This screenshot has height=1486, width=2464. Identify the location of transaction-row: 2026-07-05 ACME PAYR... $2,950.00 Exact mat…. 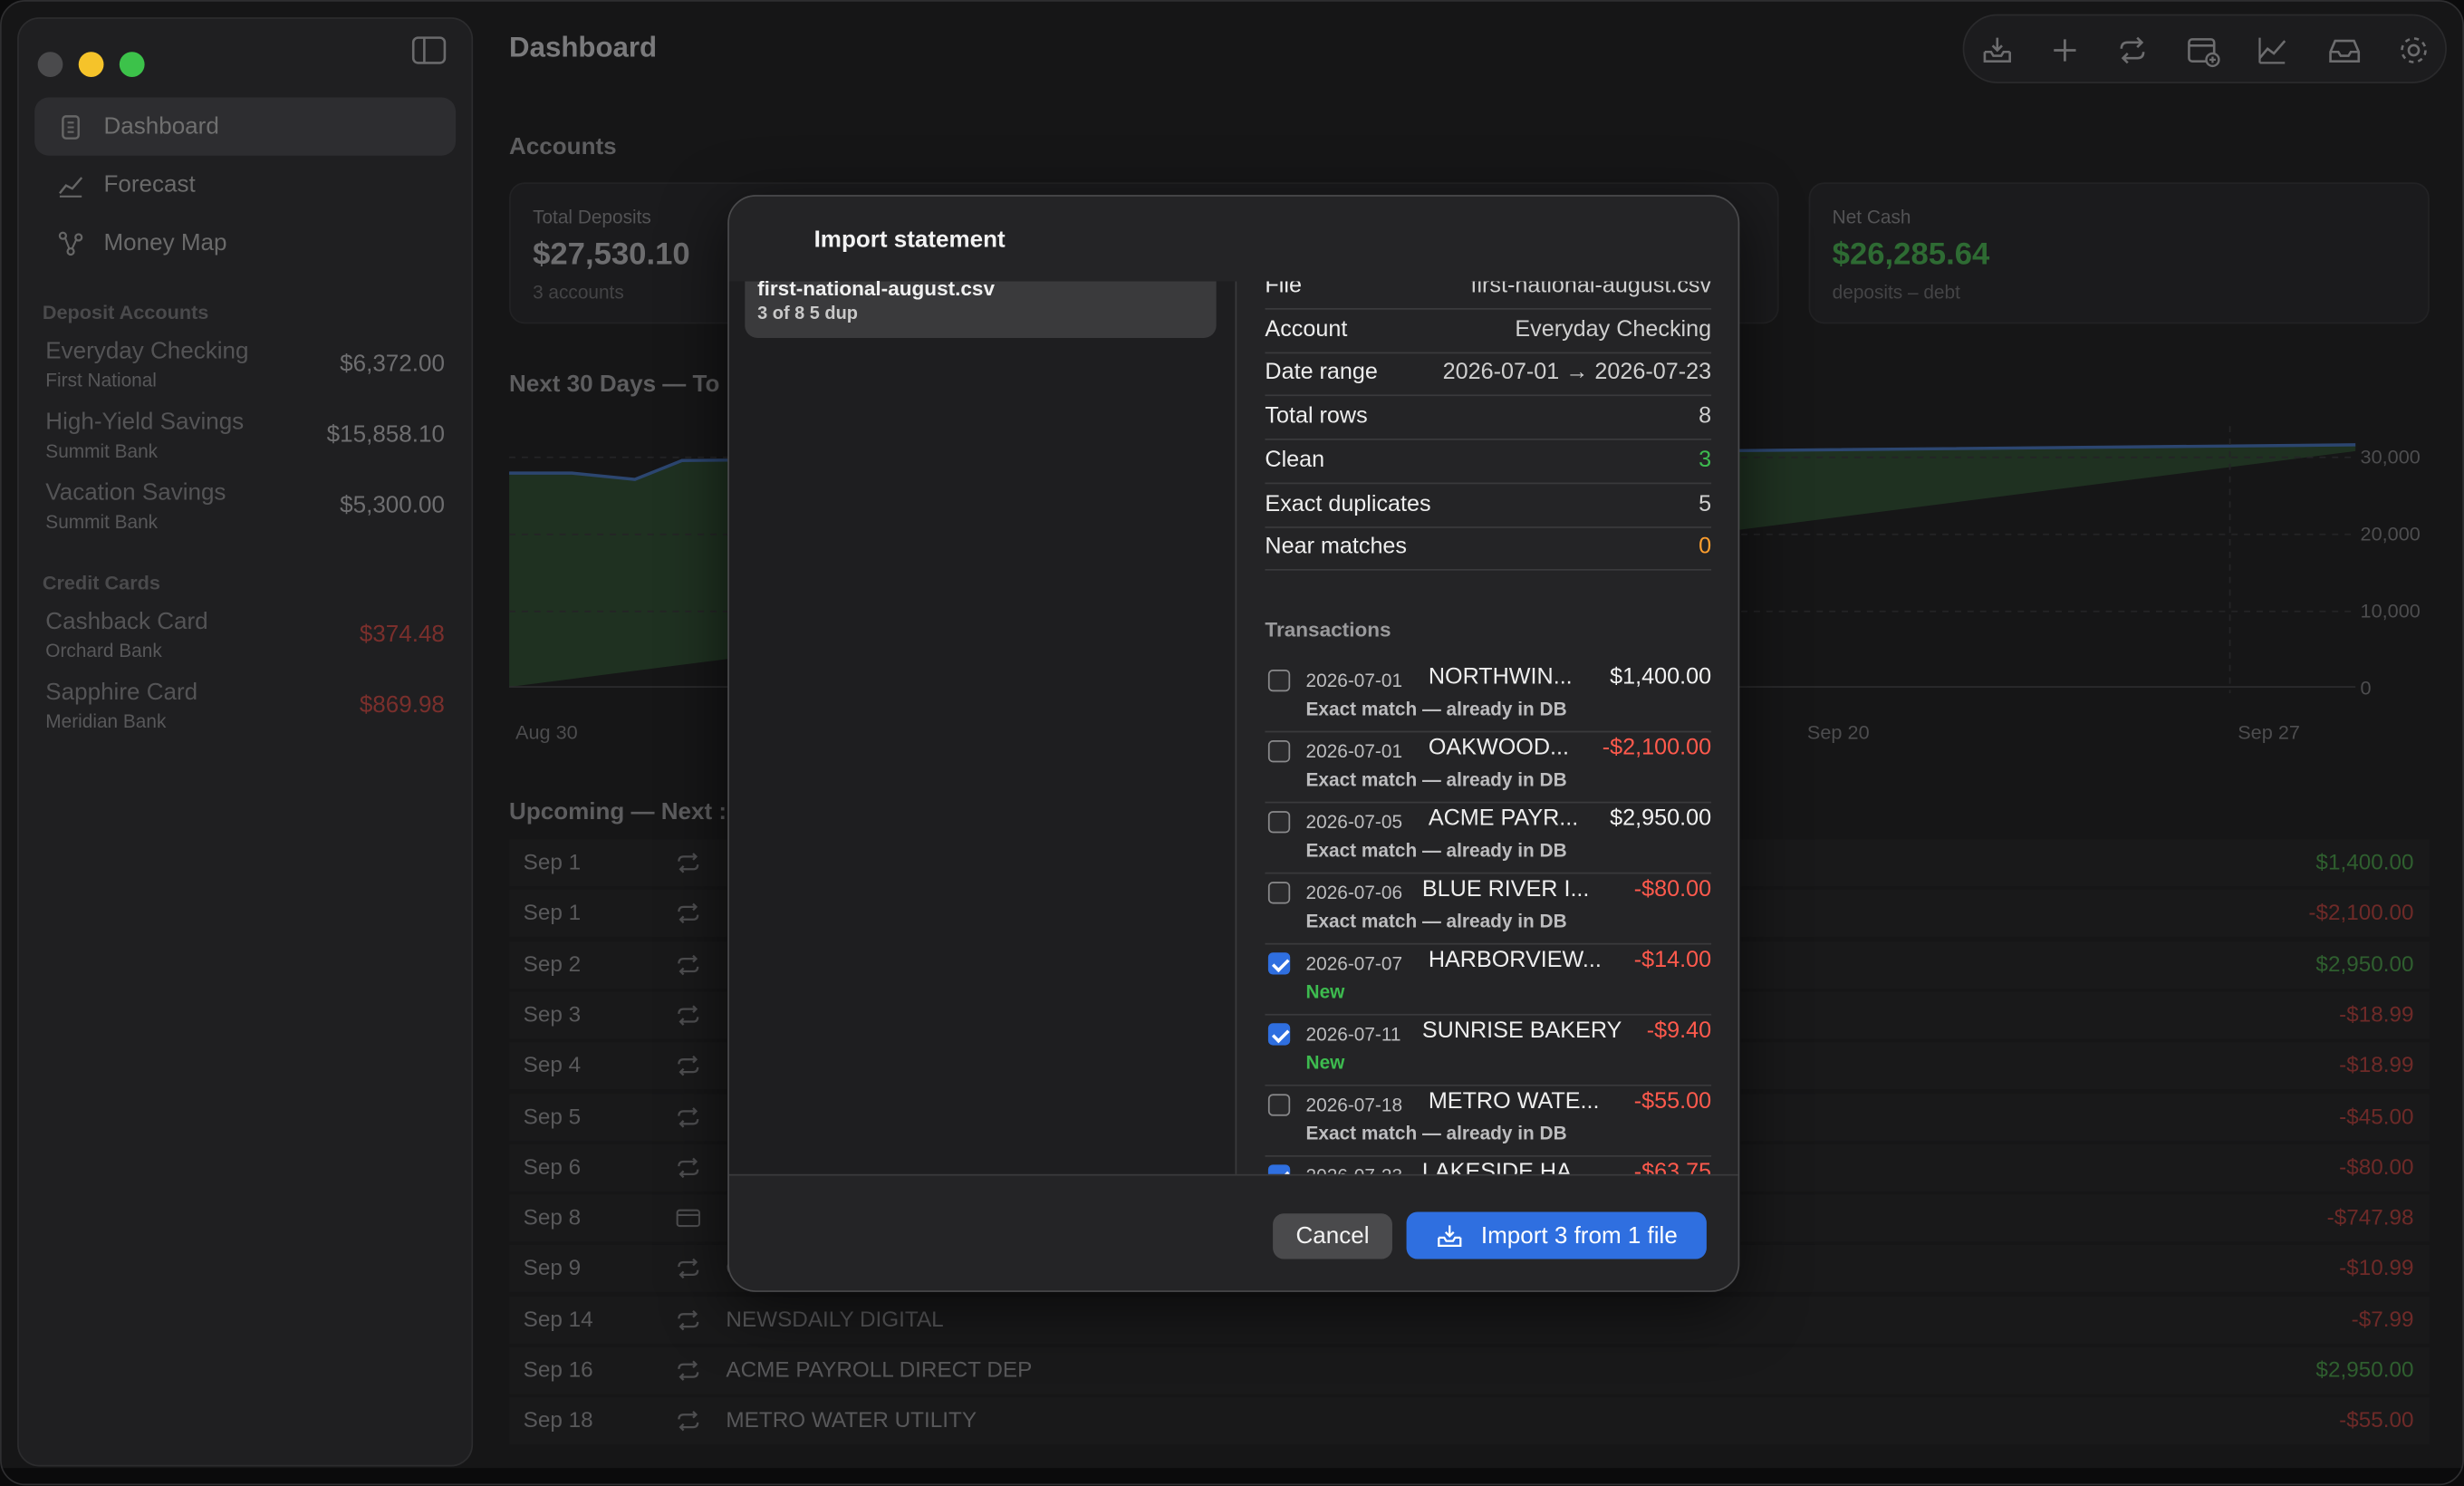
(1488, 839).